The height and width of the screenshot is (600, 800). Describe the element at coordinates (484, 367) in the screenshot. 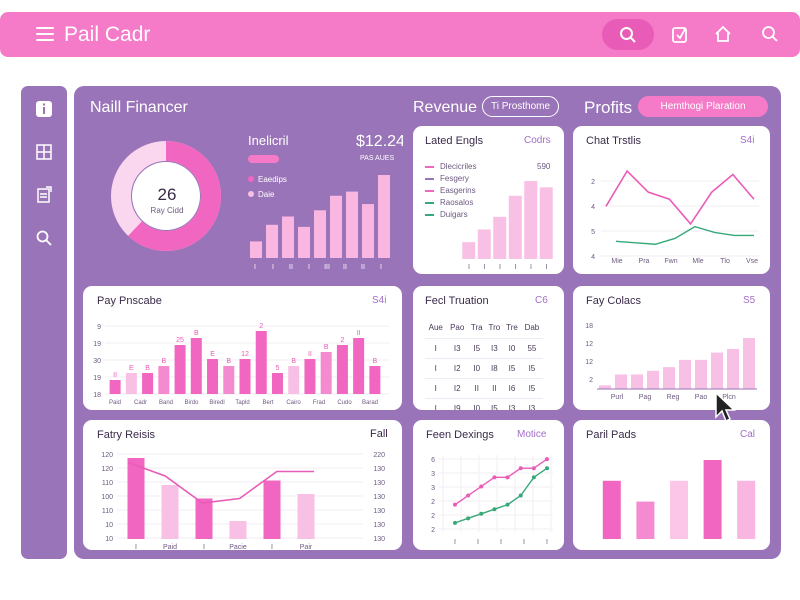

I see `table-row: I I2 I0 I8 I5 I5` at that location.